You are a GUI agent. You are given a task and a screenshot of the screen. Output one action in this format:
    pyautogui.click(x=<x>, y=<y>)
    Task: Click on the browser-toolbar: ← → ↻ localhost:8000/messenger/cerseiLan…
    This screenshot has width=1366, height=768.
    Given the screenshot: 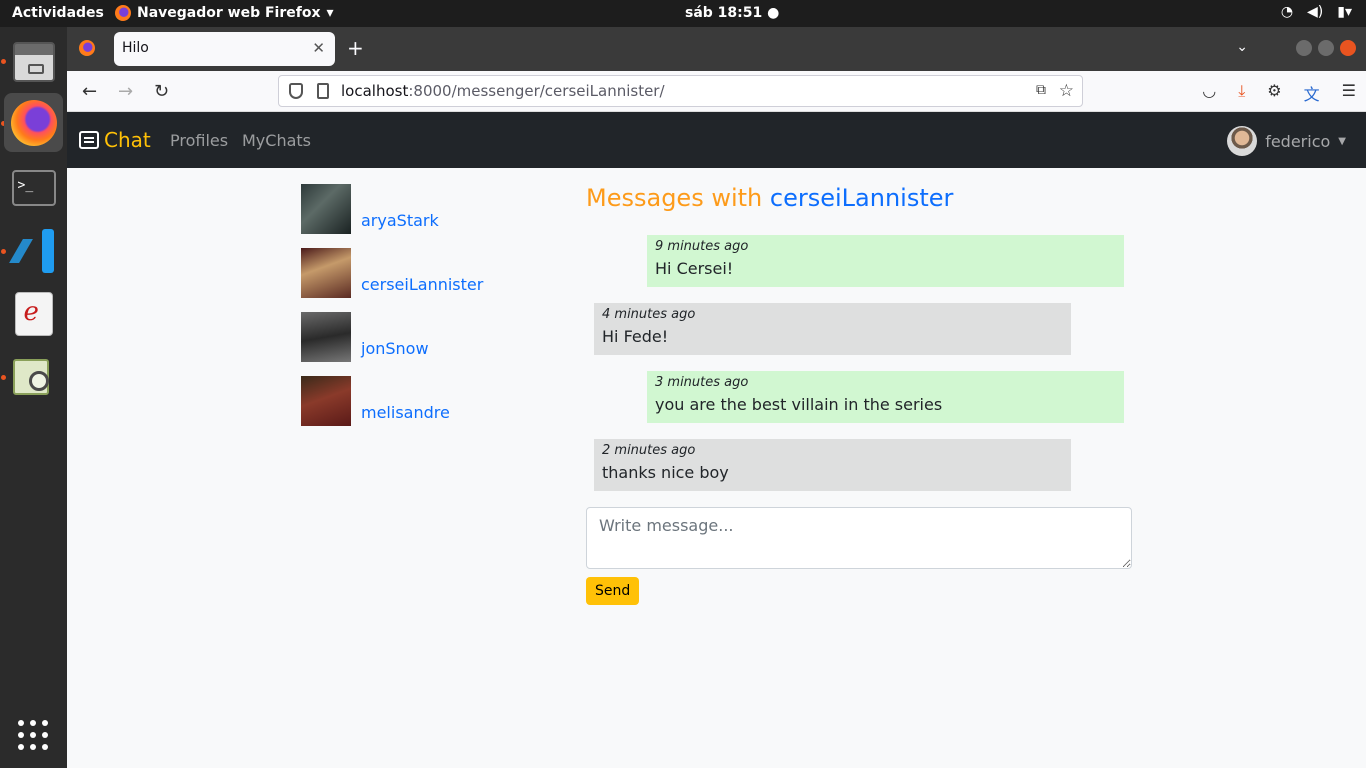 What is the action you would take?
    pyautogui.click(x=716, y=91)
    